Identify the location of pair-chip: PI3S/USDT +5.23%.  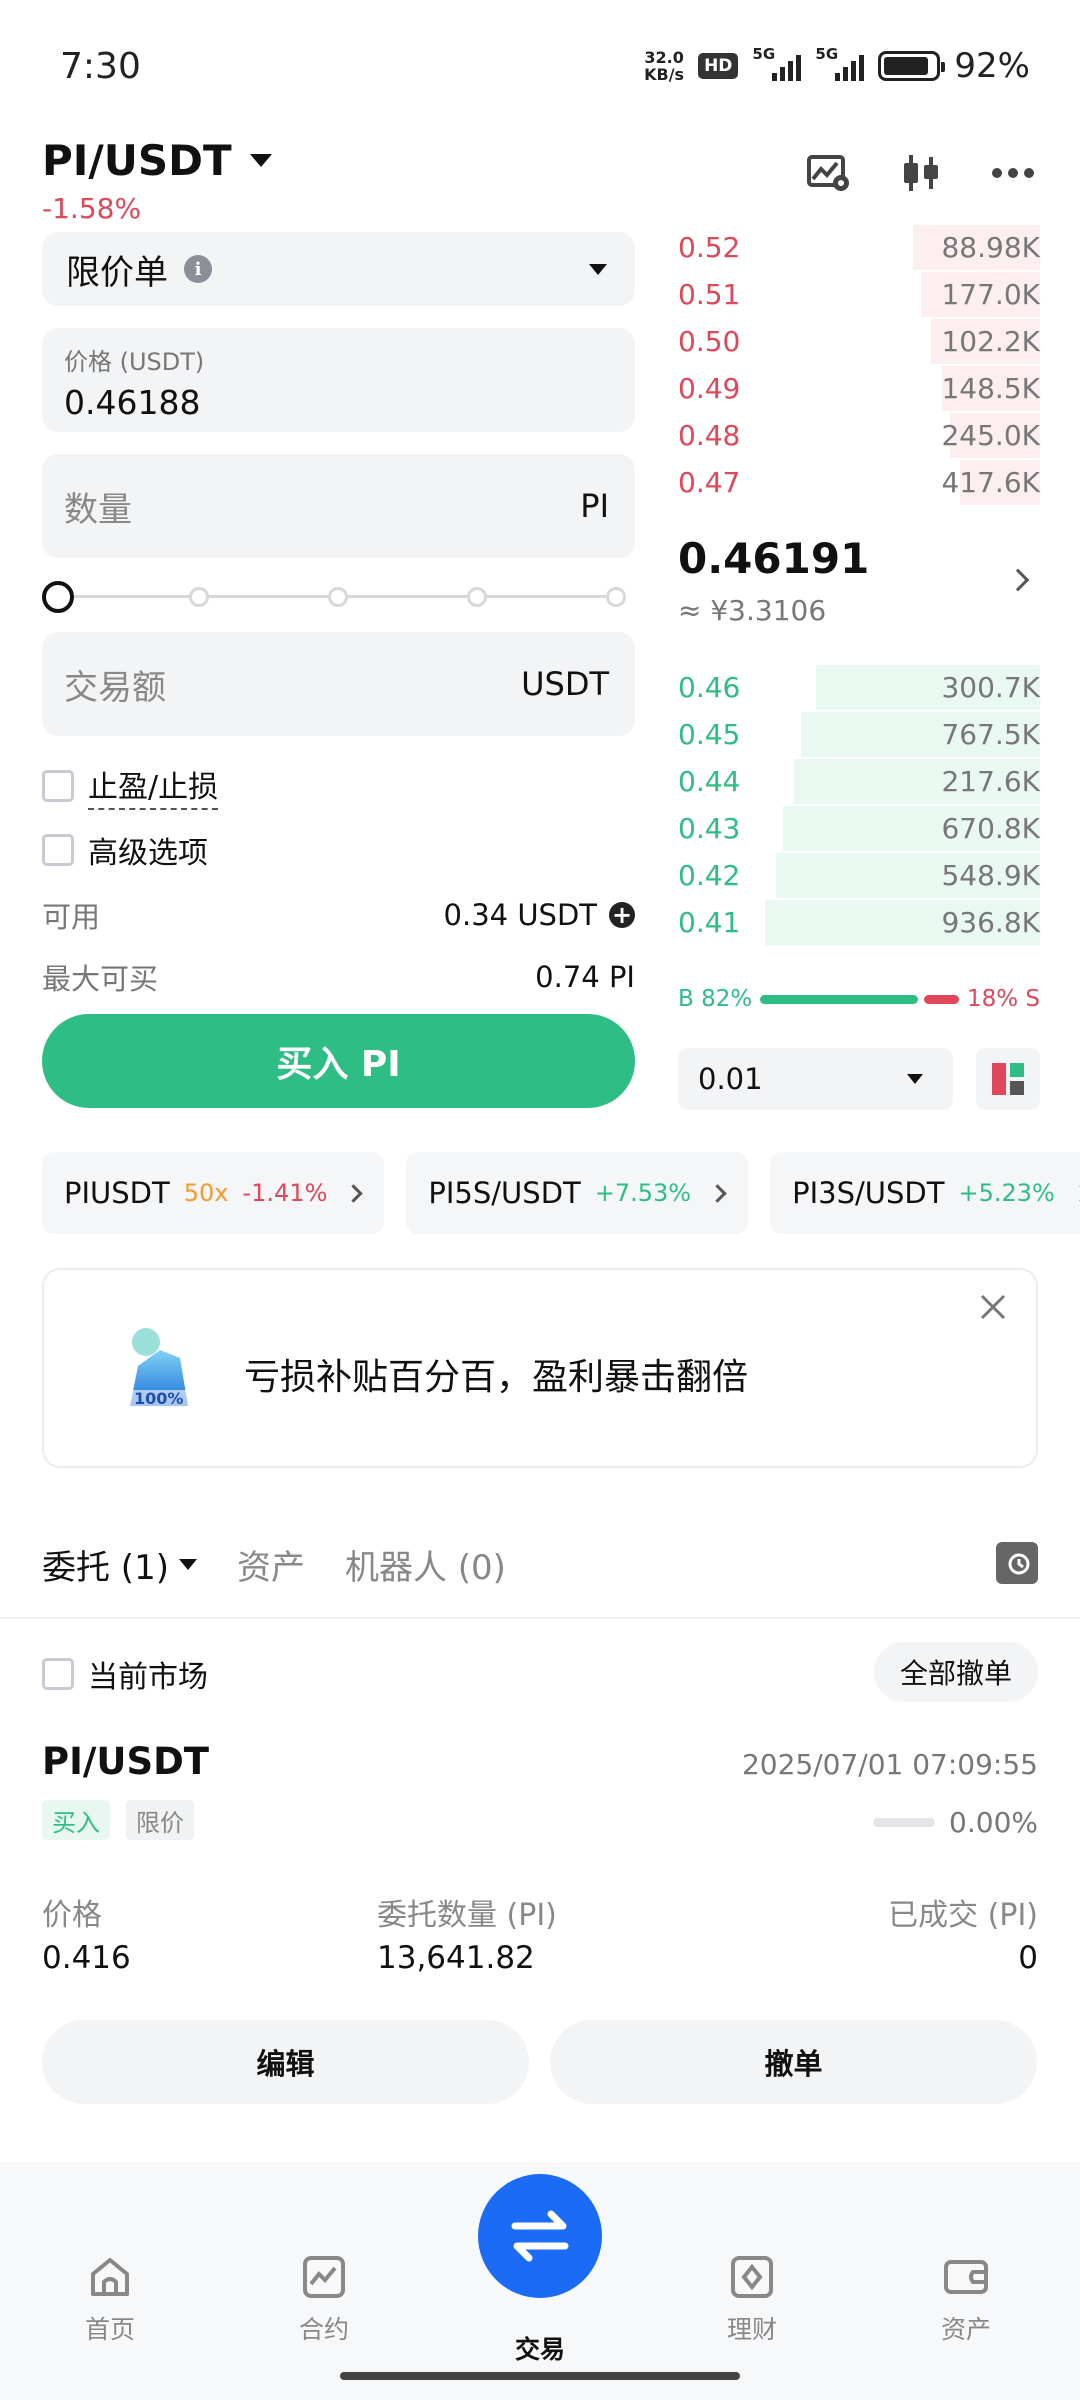
(925, 1193).